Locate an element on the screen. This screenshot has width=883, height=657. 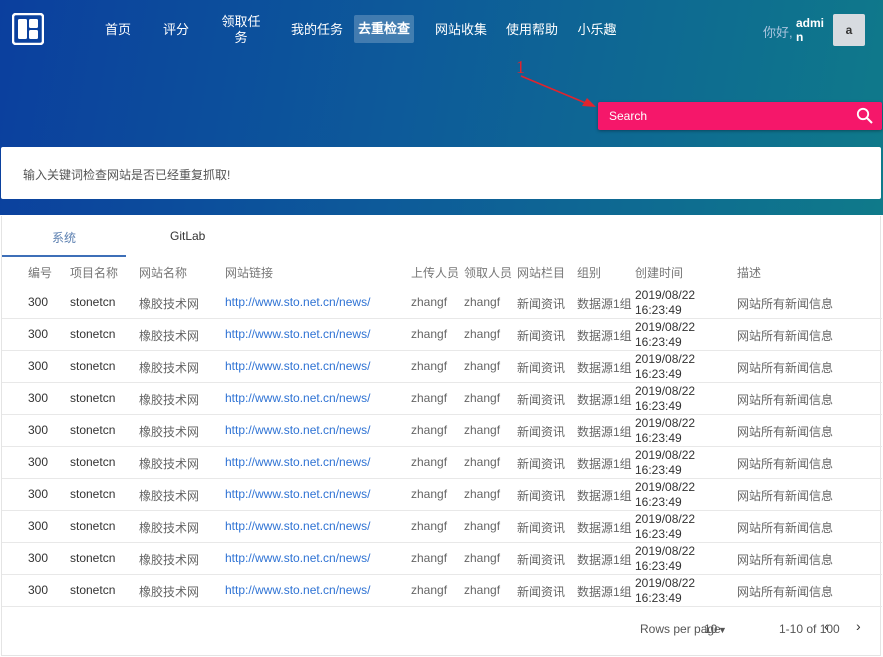
rows-per-page-select: 10 is located at coordinates (710, 629).